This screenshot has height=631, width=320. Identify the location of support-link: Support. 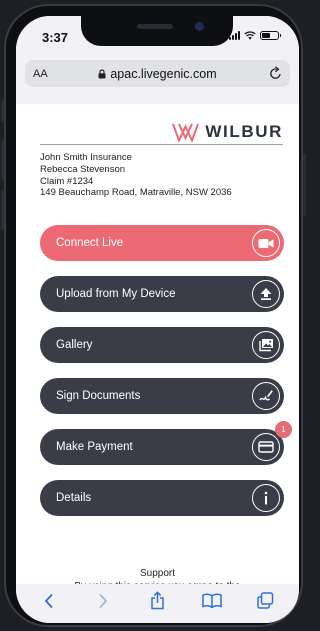
(157, 573).